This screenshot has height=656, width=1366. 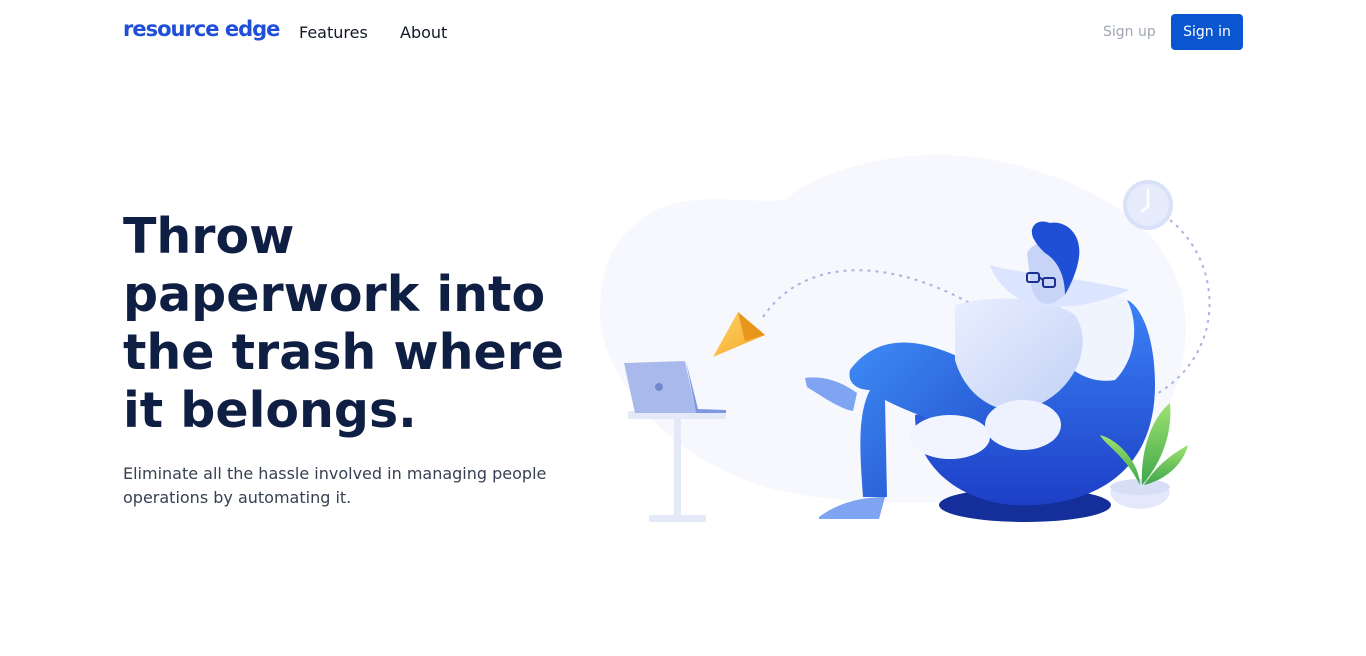 What do you see at coordinates (333, 32) in the screenshot?
I see `nav-link-features: Features` at bounding box center [333, 32].